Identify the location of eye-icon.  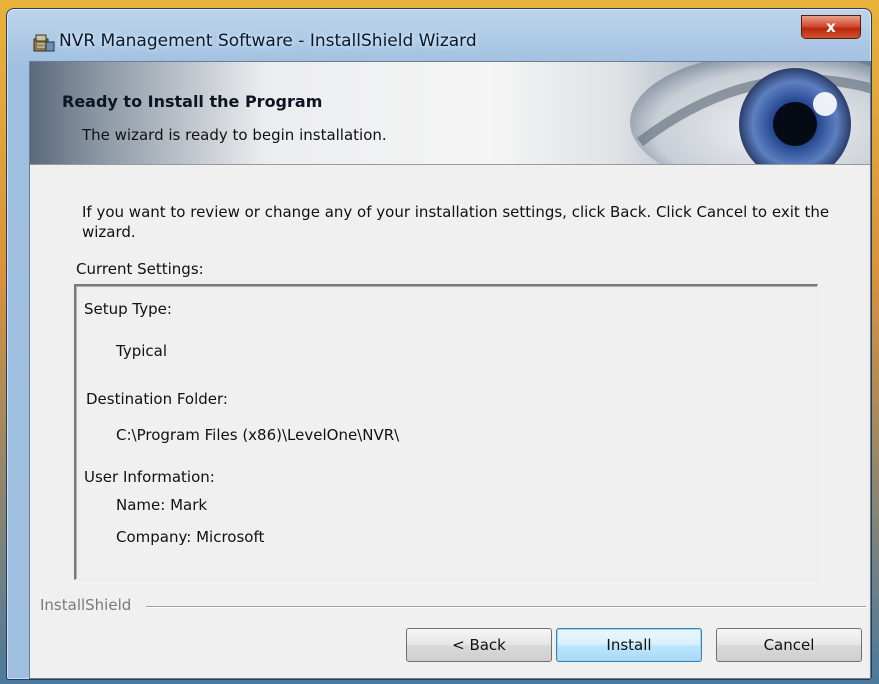
(750, 113).